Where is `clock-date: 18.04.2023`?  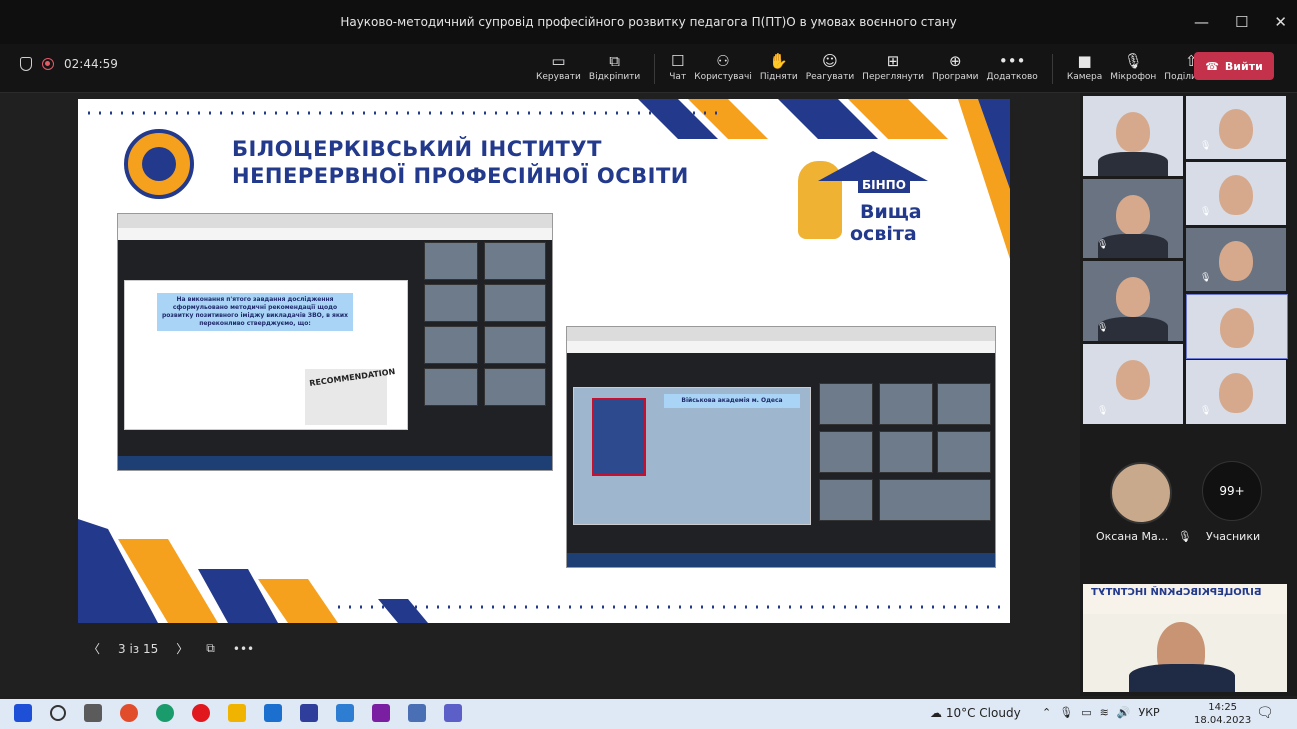
clock-date: 18.04.2023 is located at coordinates (1223, 720).